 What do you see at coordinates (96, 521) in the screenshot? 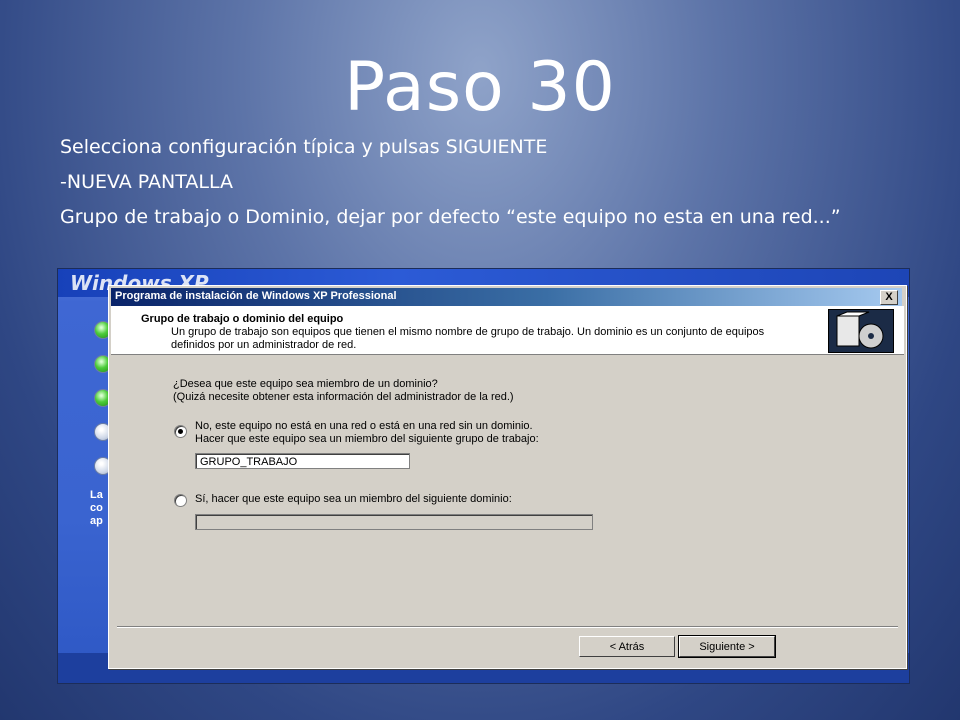
I see `side-text-line: ap` at bounding box center [96, 521].